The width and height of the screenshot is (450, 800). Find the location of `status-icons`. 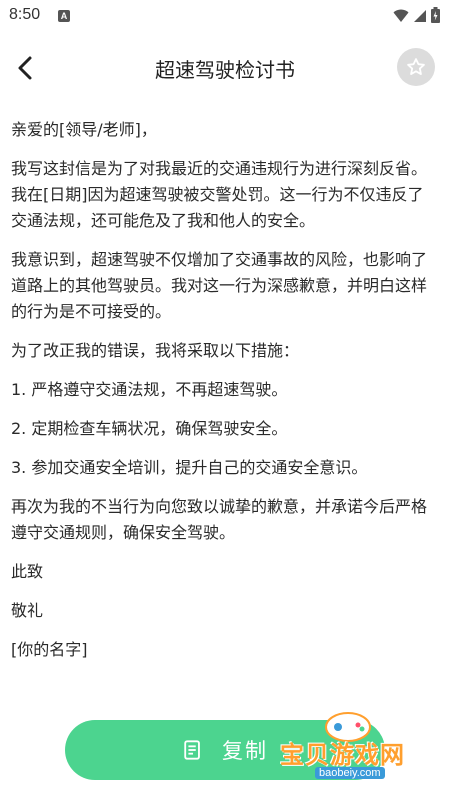

status-icons is located at coordinates (416, 17).